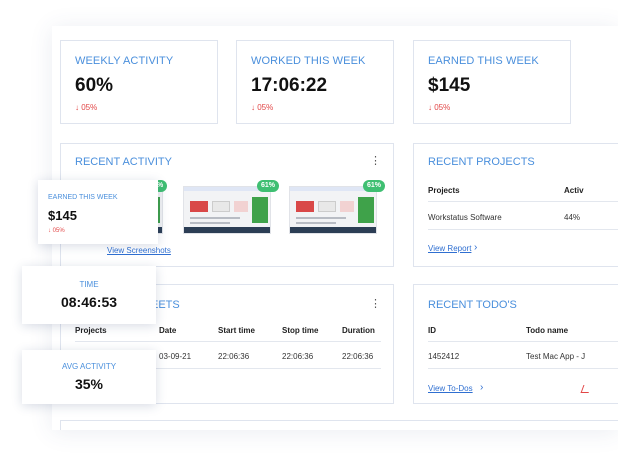 Image resolution: width=618 pixels, height=470 pixels. Describe the element at coordinates (449, 248) in the screenshot. I see `view-report-link: View Report` at that location.